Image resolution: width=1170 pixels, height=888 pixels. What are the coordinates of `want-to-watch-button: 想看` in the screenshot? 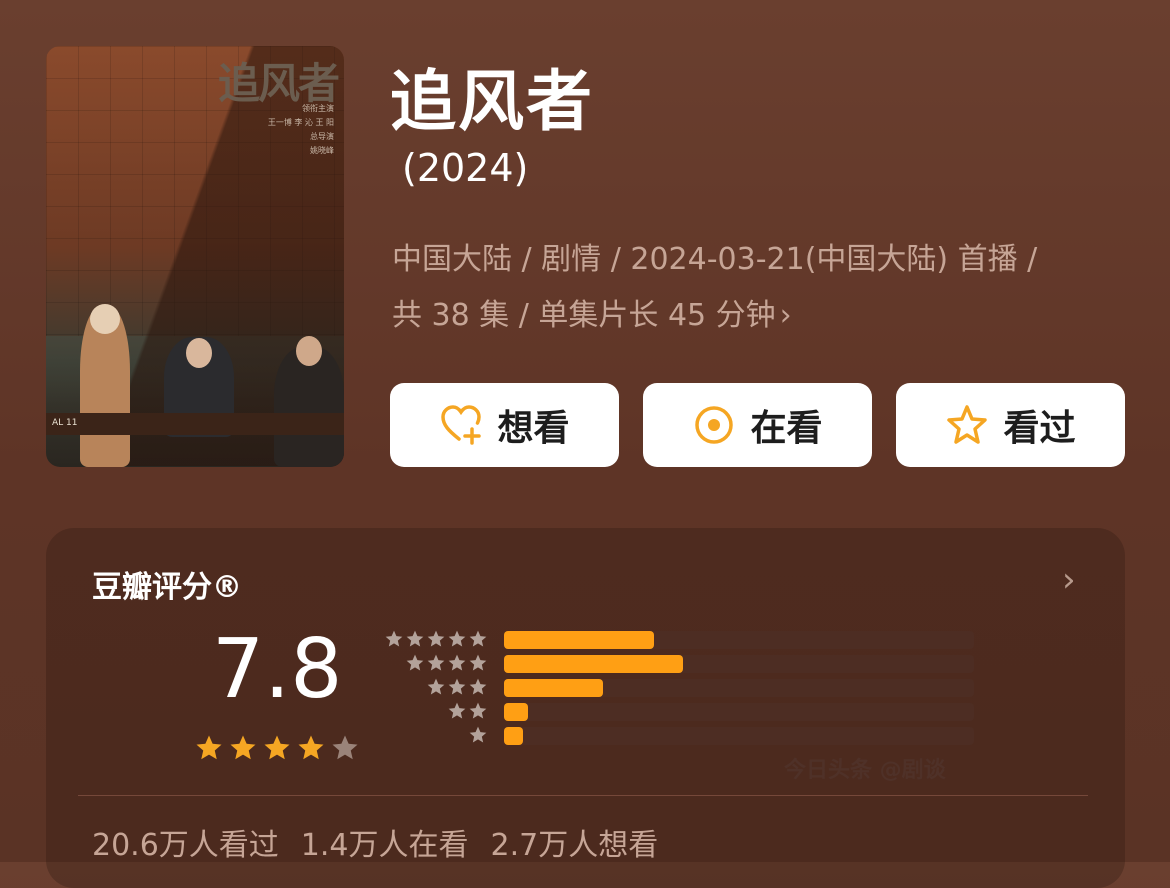 It's located at (504, 425).